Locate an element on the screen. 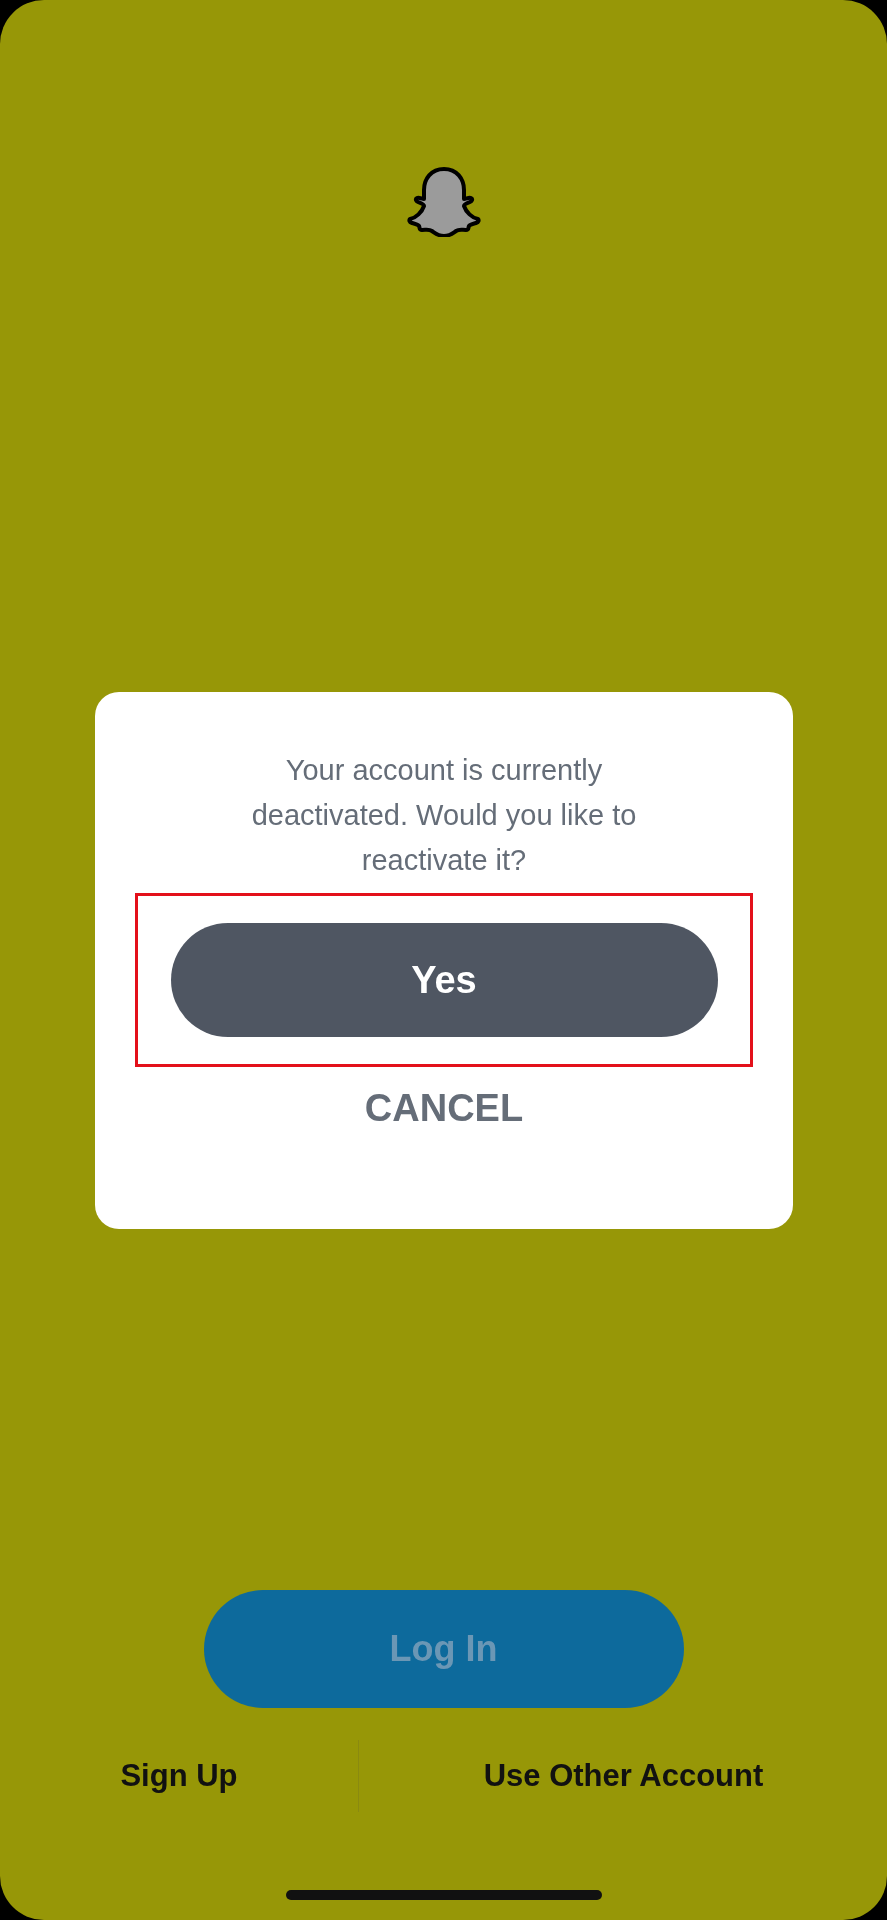 The width and height of the screenshot is (887, 1920). dialog-message: Your account is currently deactivated. Would you like to reactivate it? is located at coordinates (444, 815).